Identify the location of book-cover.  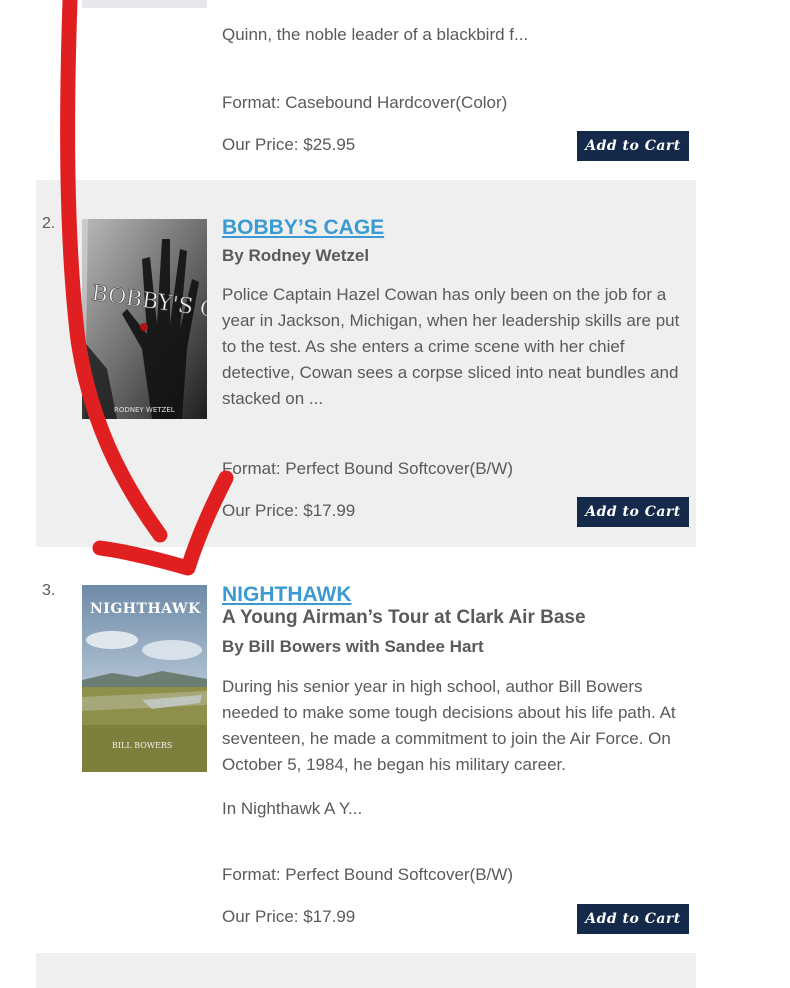
(144, 4).